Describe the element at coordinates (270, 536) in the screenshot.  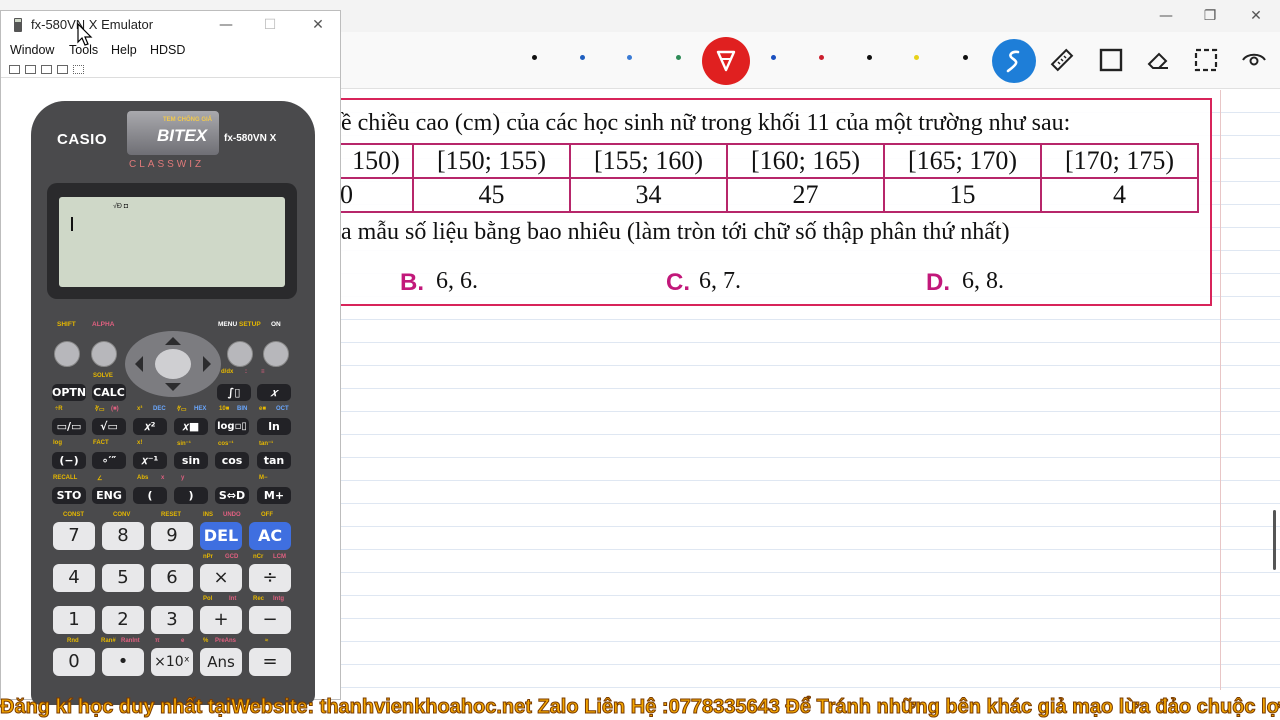
I see `ac-key: AC` at that location.